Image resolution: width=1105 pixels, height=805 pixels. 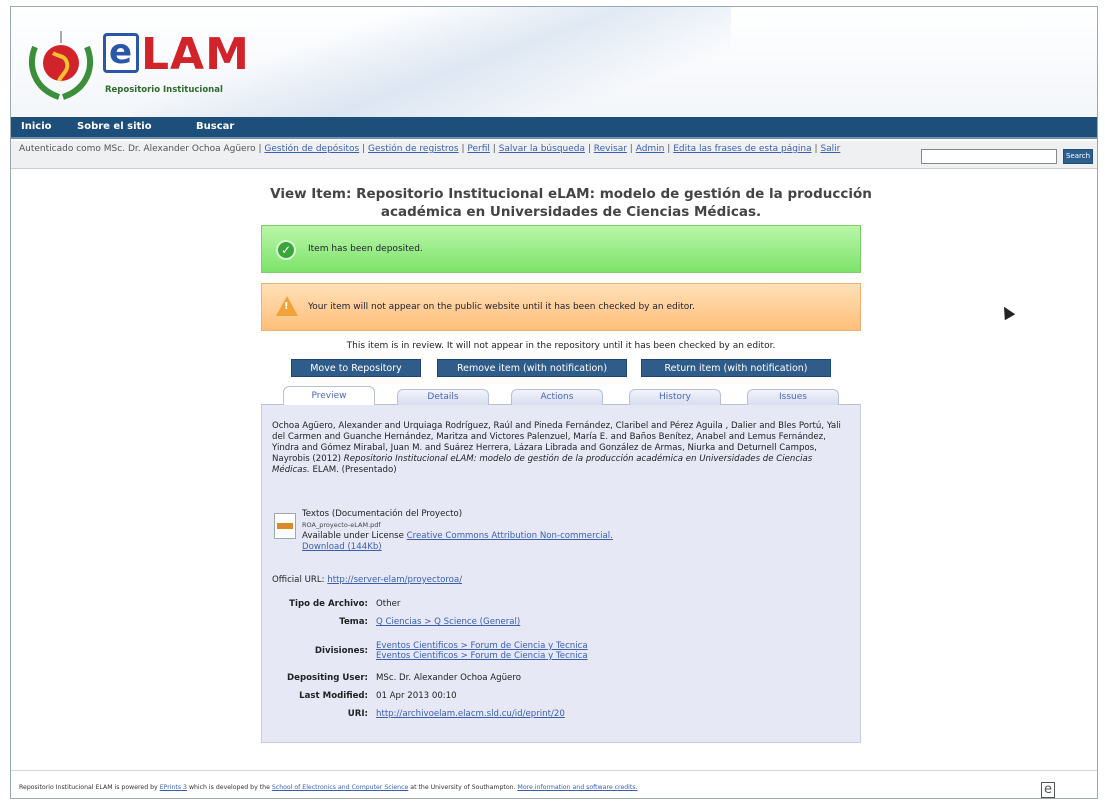 I want to click on logo-wordmark: e LAM, so click(x=176, y=55).